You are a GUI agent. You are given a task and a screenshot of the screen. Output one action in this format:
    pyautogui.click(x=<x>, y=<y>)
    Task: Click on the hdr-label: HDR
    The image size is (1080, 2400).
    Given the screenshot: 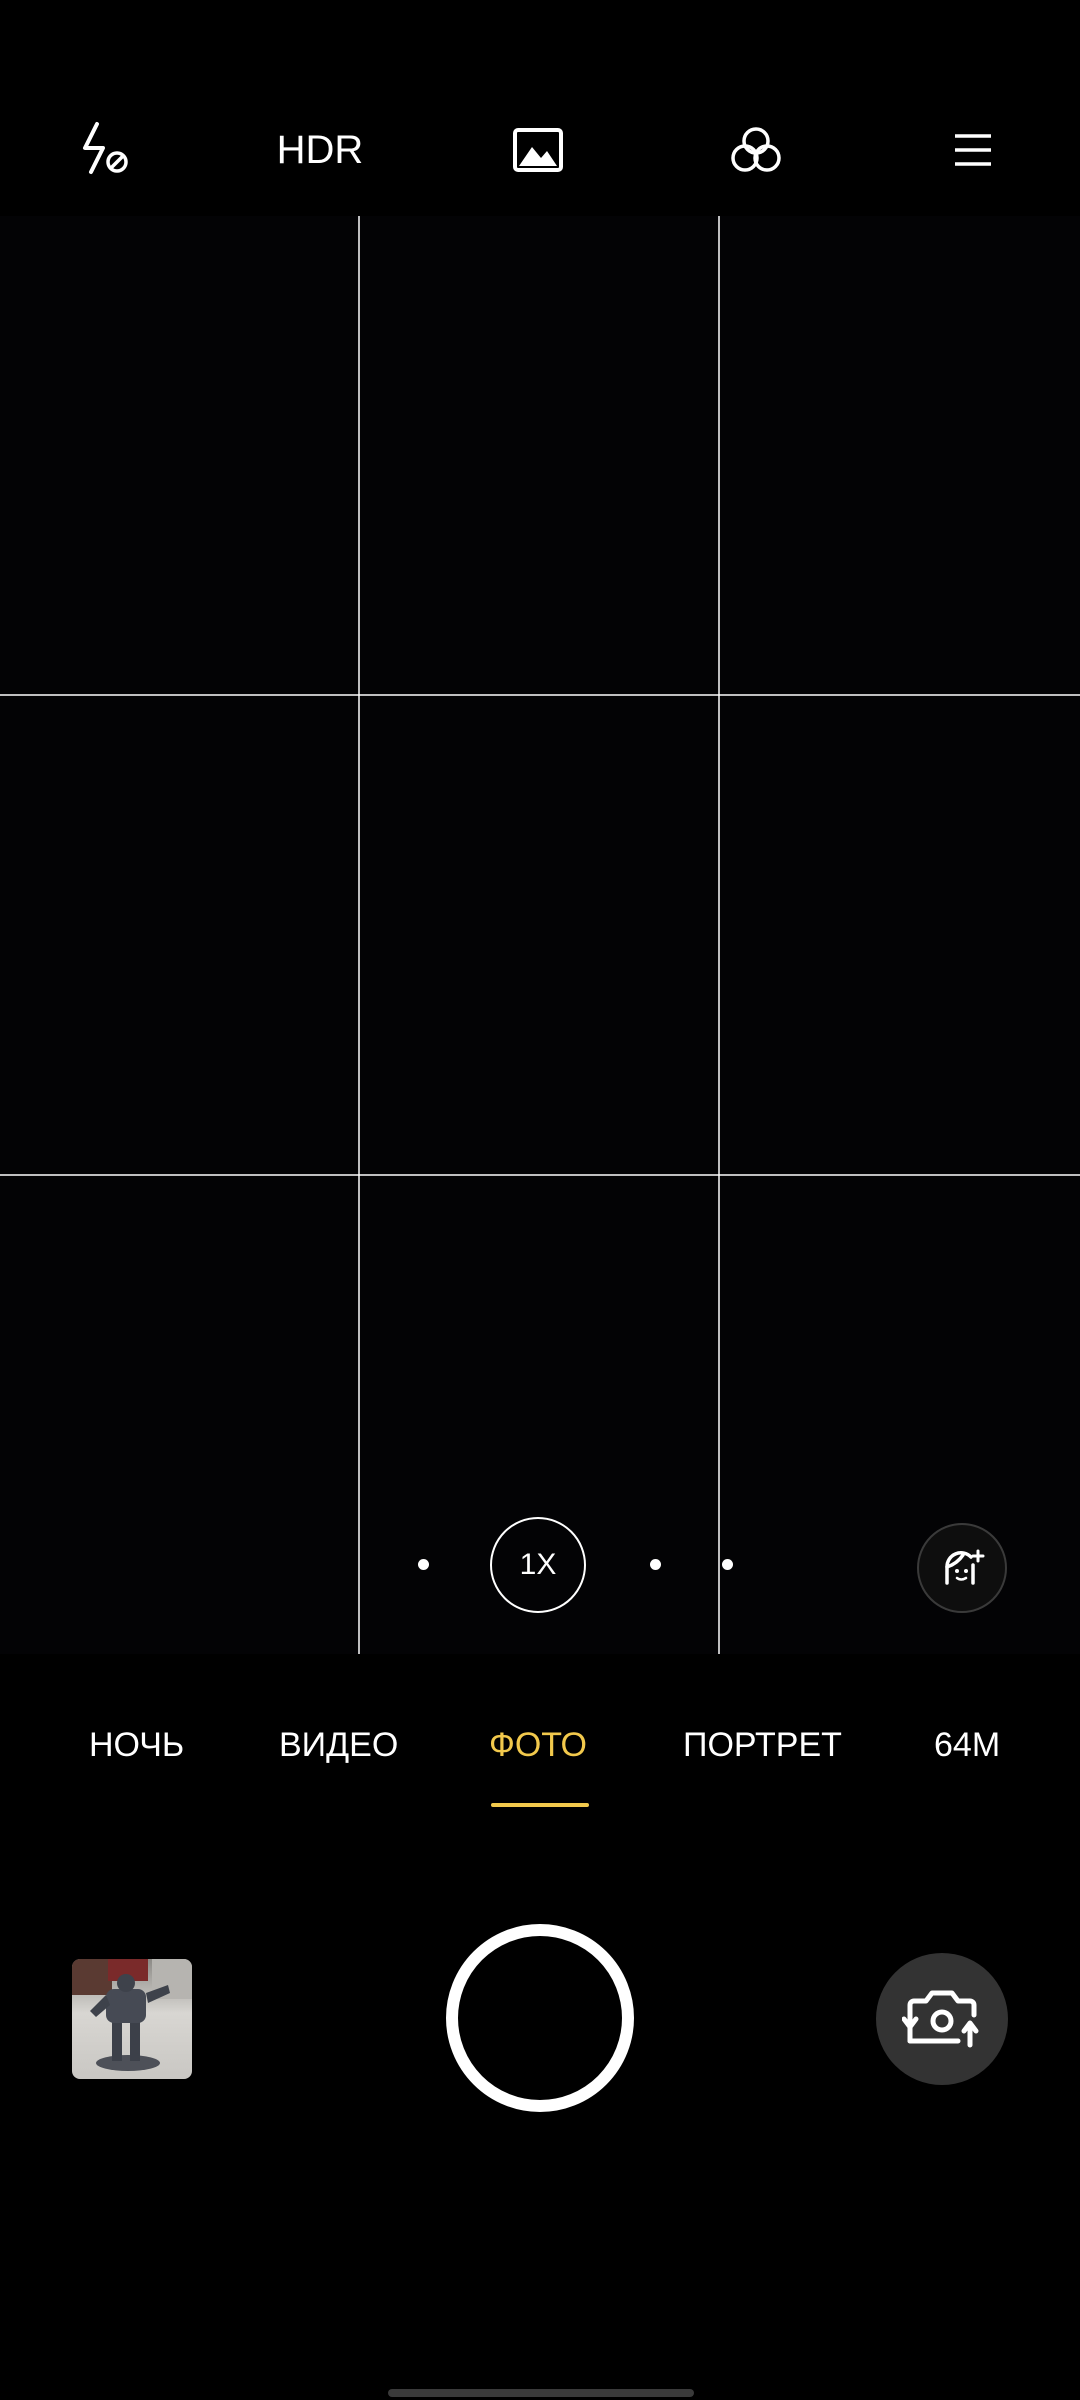 What is the action you would take?
    pyautogui.click(x=320, y=149)
    